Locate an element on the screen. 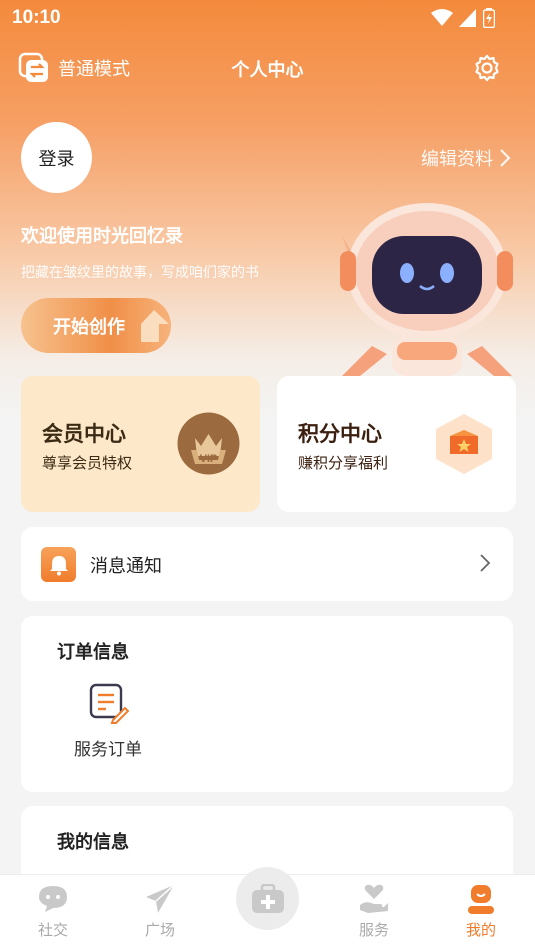 The image size is (535, 951). vip-badge-text: VIP is located at coordinates (209, 459).